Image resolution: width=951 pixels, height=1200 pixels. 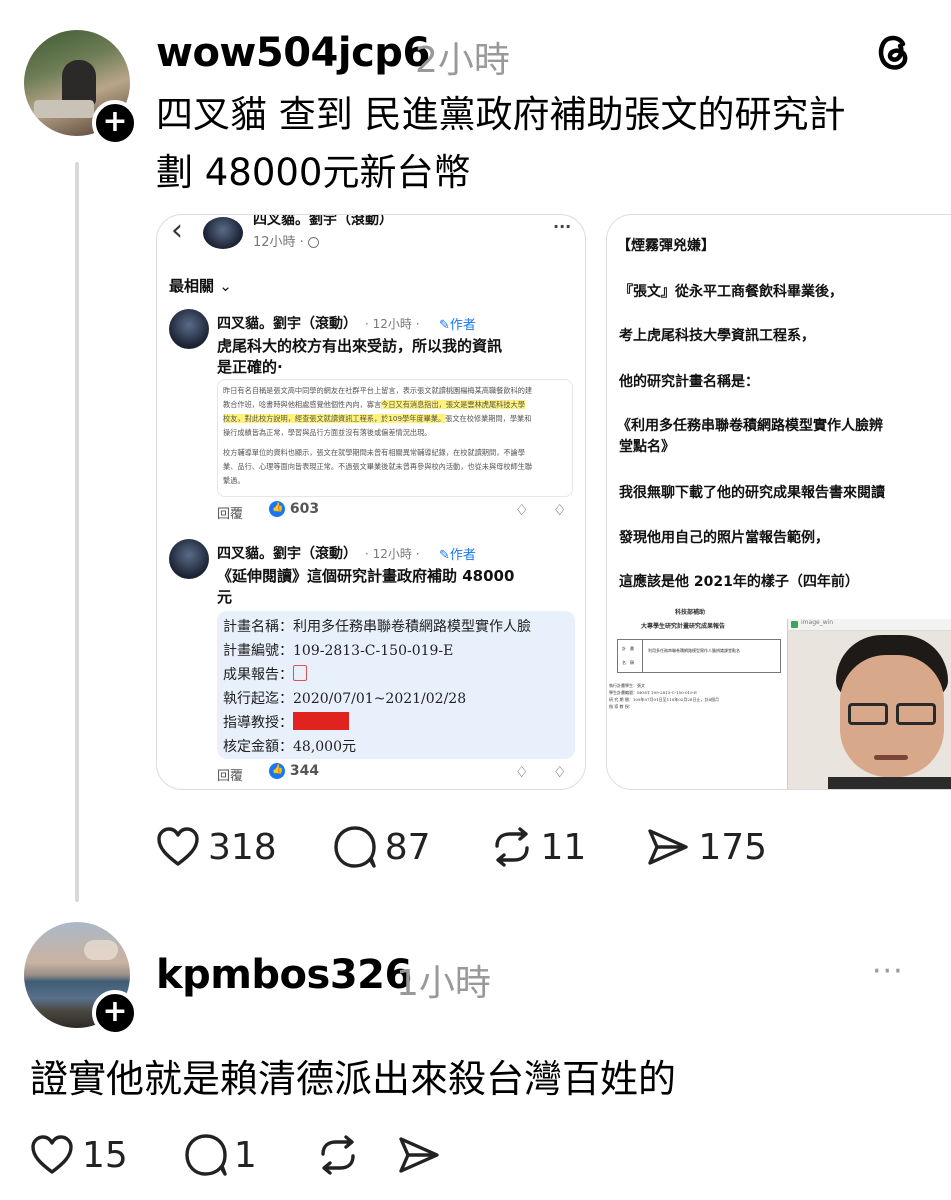 What do you see at coordinates (373, 651) in the screenshot?
I see `plan-id-value: 109-2813-C-150-019-E` at bounding box center [373, 651].